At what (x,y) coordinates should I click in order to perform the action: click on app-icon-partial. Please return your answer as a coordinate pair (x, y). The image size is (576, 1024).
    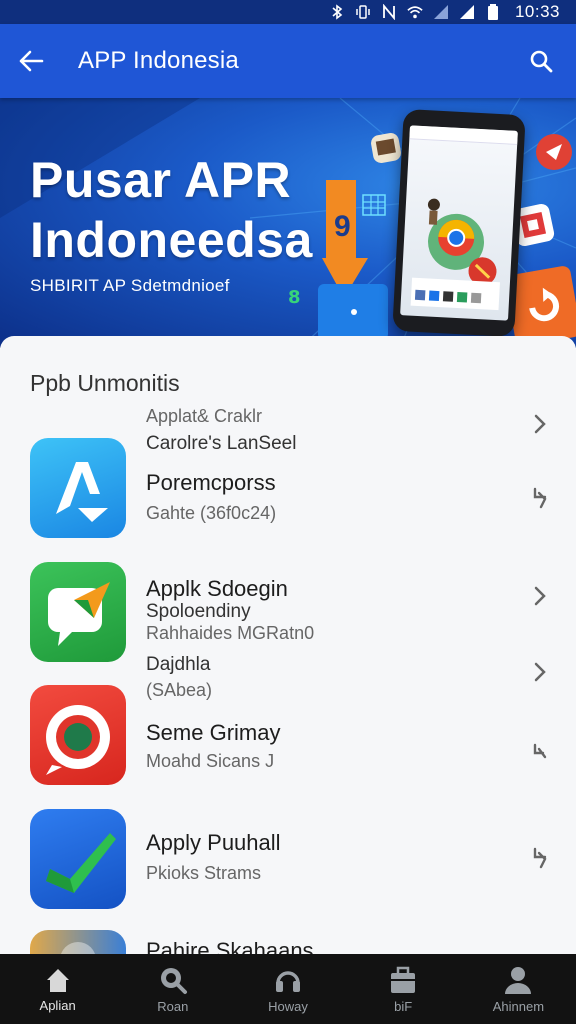
    Looking at the image, I should click on (78, 943).